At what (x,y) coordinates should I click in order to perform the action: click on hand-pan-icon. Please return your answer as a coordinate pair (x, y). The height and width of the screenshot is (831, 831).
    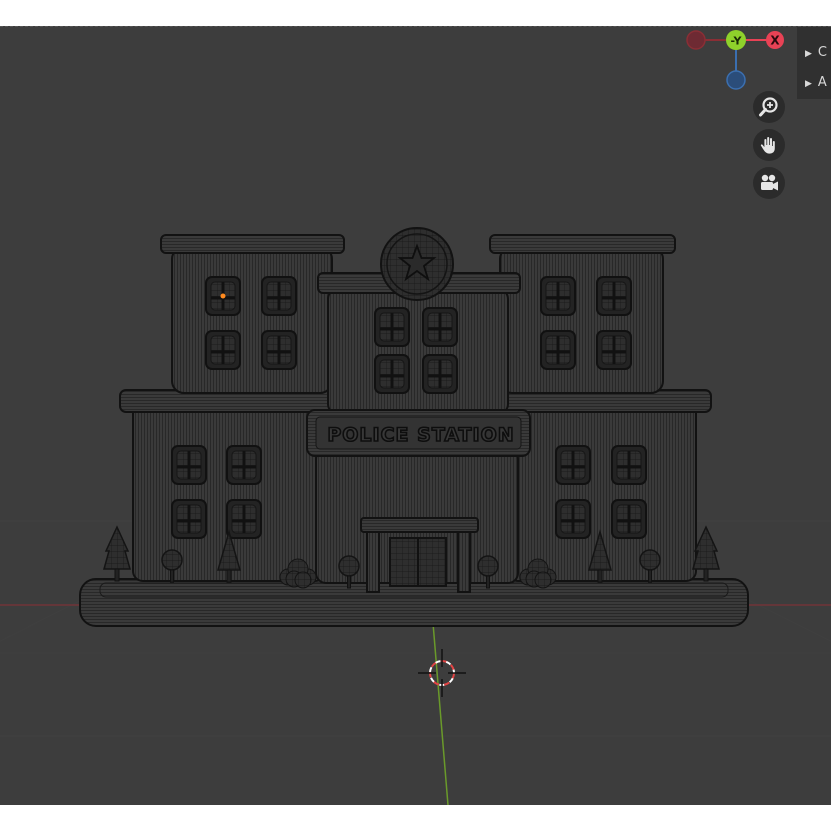
    Looking at the image, I should click on (768, 145).